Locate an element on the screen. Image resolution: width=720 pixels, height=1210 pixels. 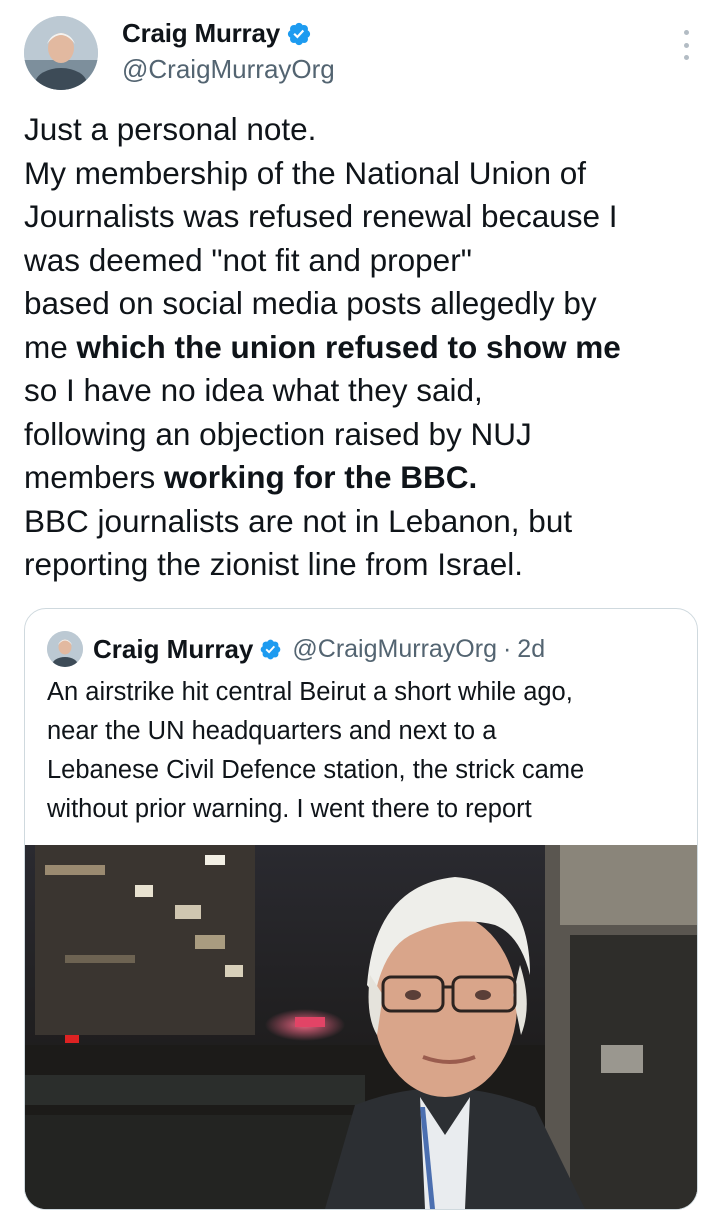
tweet-line-segment: me is located at coordinates (50, 346).